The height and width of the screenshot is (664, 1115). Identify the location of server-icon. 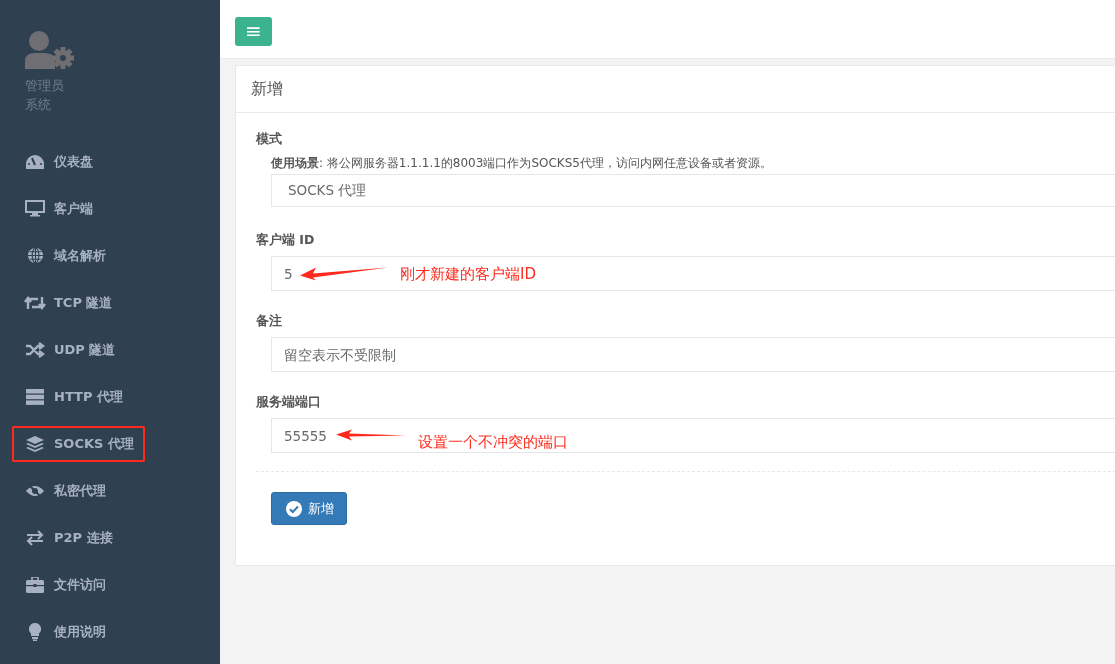
(35, 396).